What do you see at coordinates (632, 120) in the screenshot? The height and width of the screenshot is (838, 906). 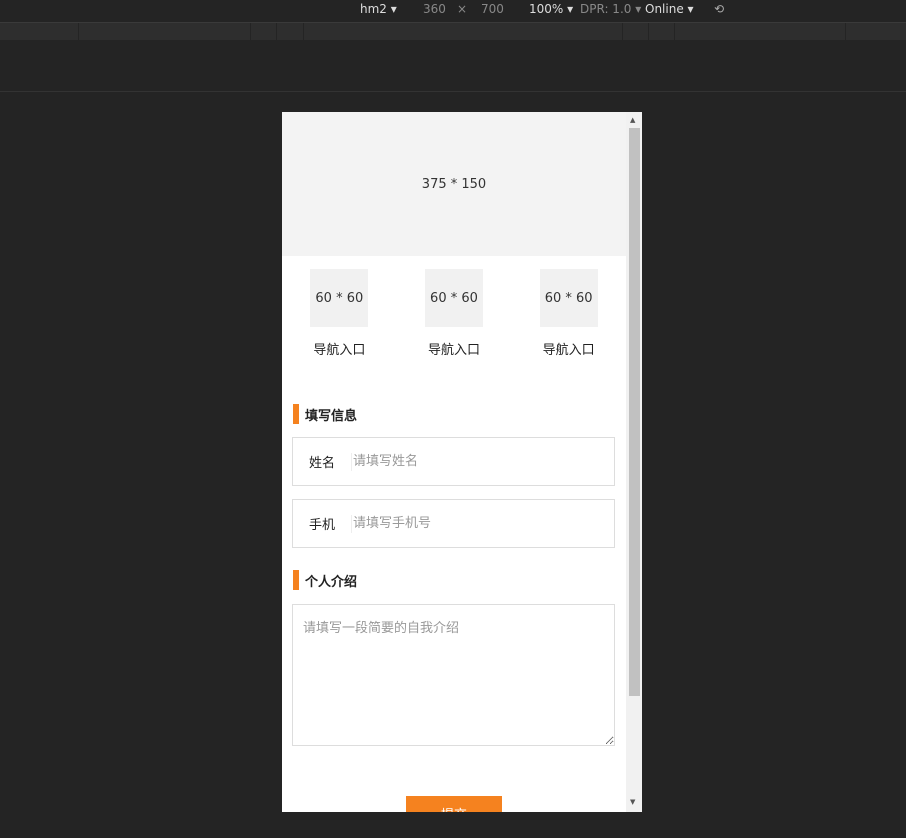 I see `scroll-up-icon: ▲` at bounding box center [632, 120].